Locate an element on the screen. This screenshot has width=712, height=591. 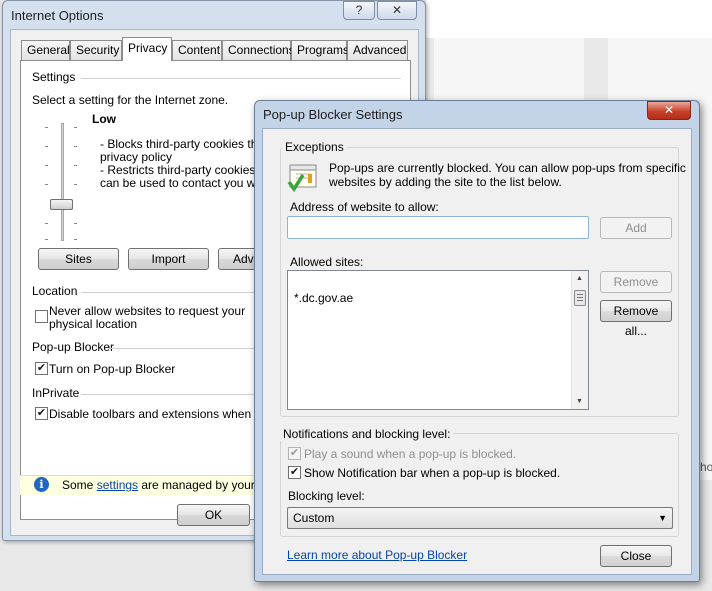
settings-divider is located at coordinates (241, 78).